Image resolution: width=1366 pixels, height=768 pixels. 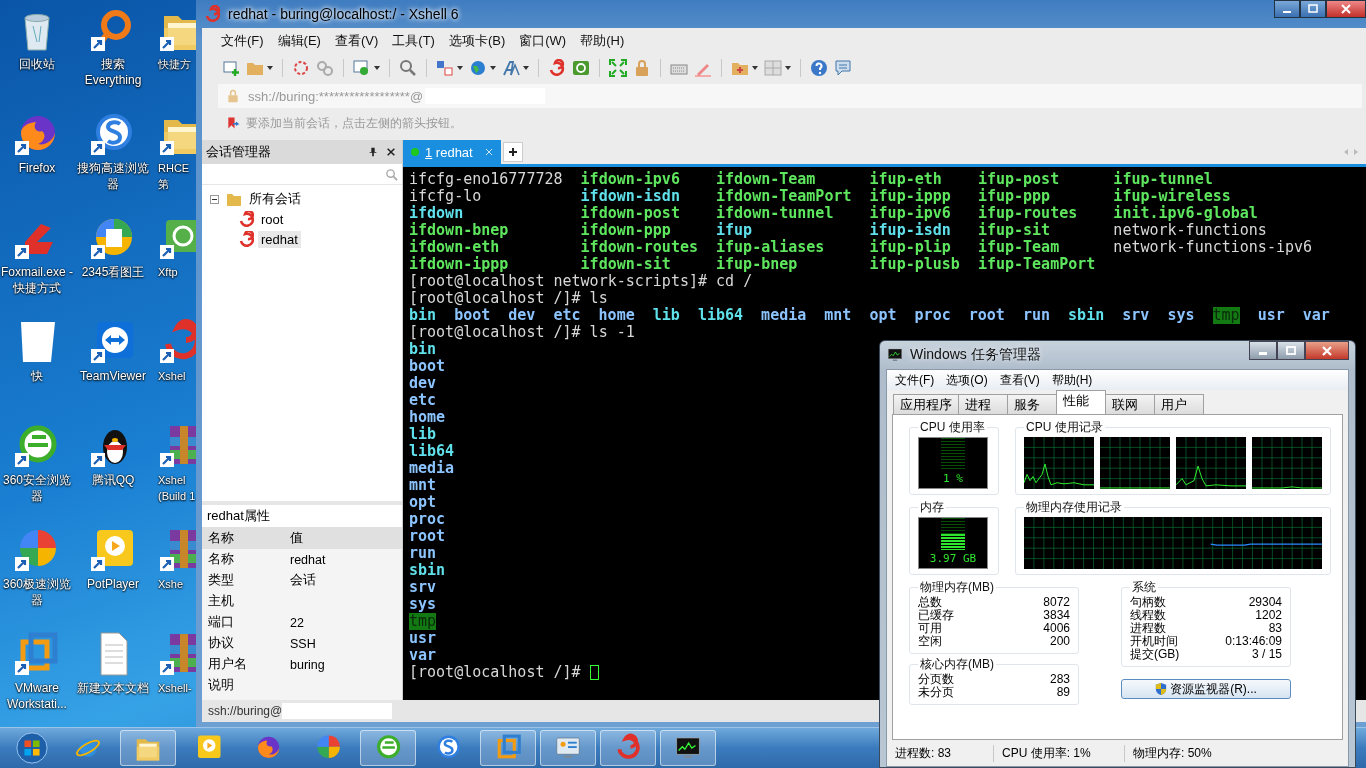 What do you see at coordinates (233, 96) in the screenshot?
I see `lock-icon` at bounding box center [233, 96].